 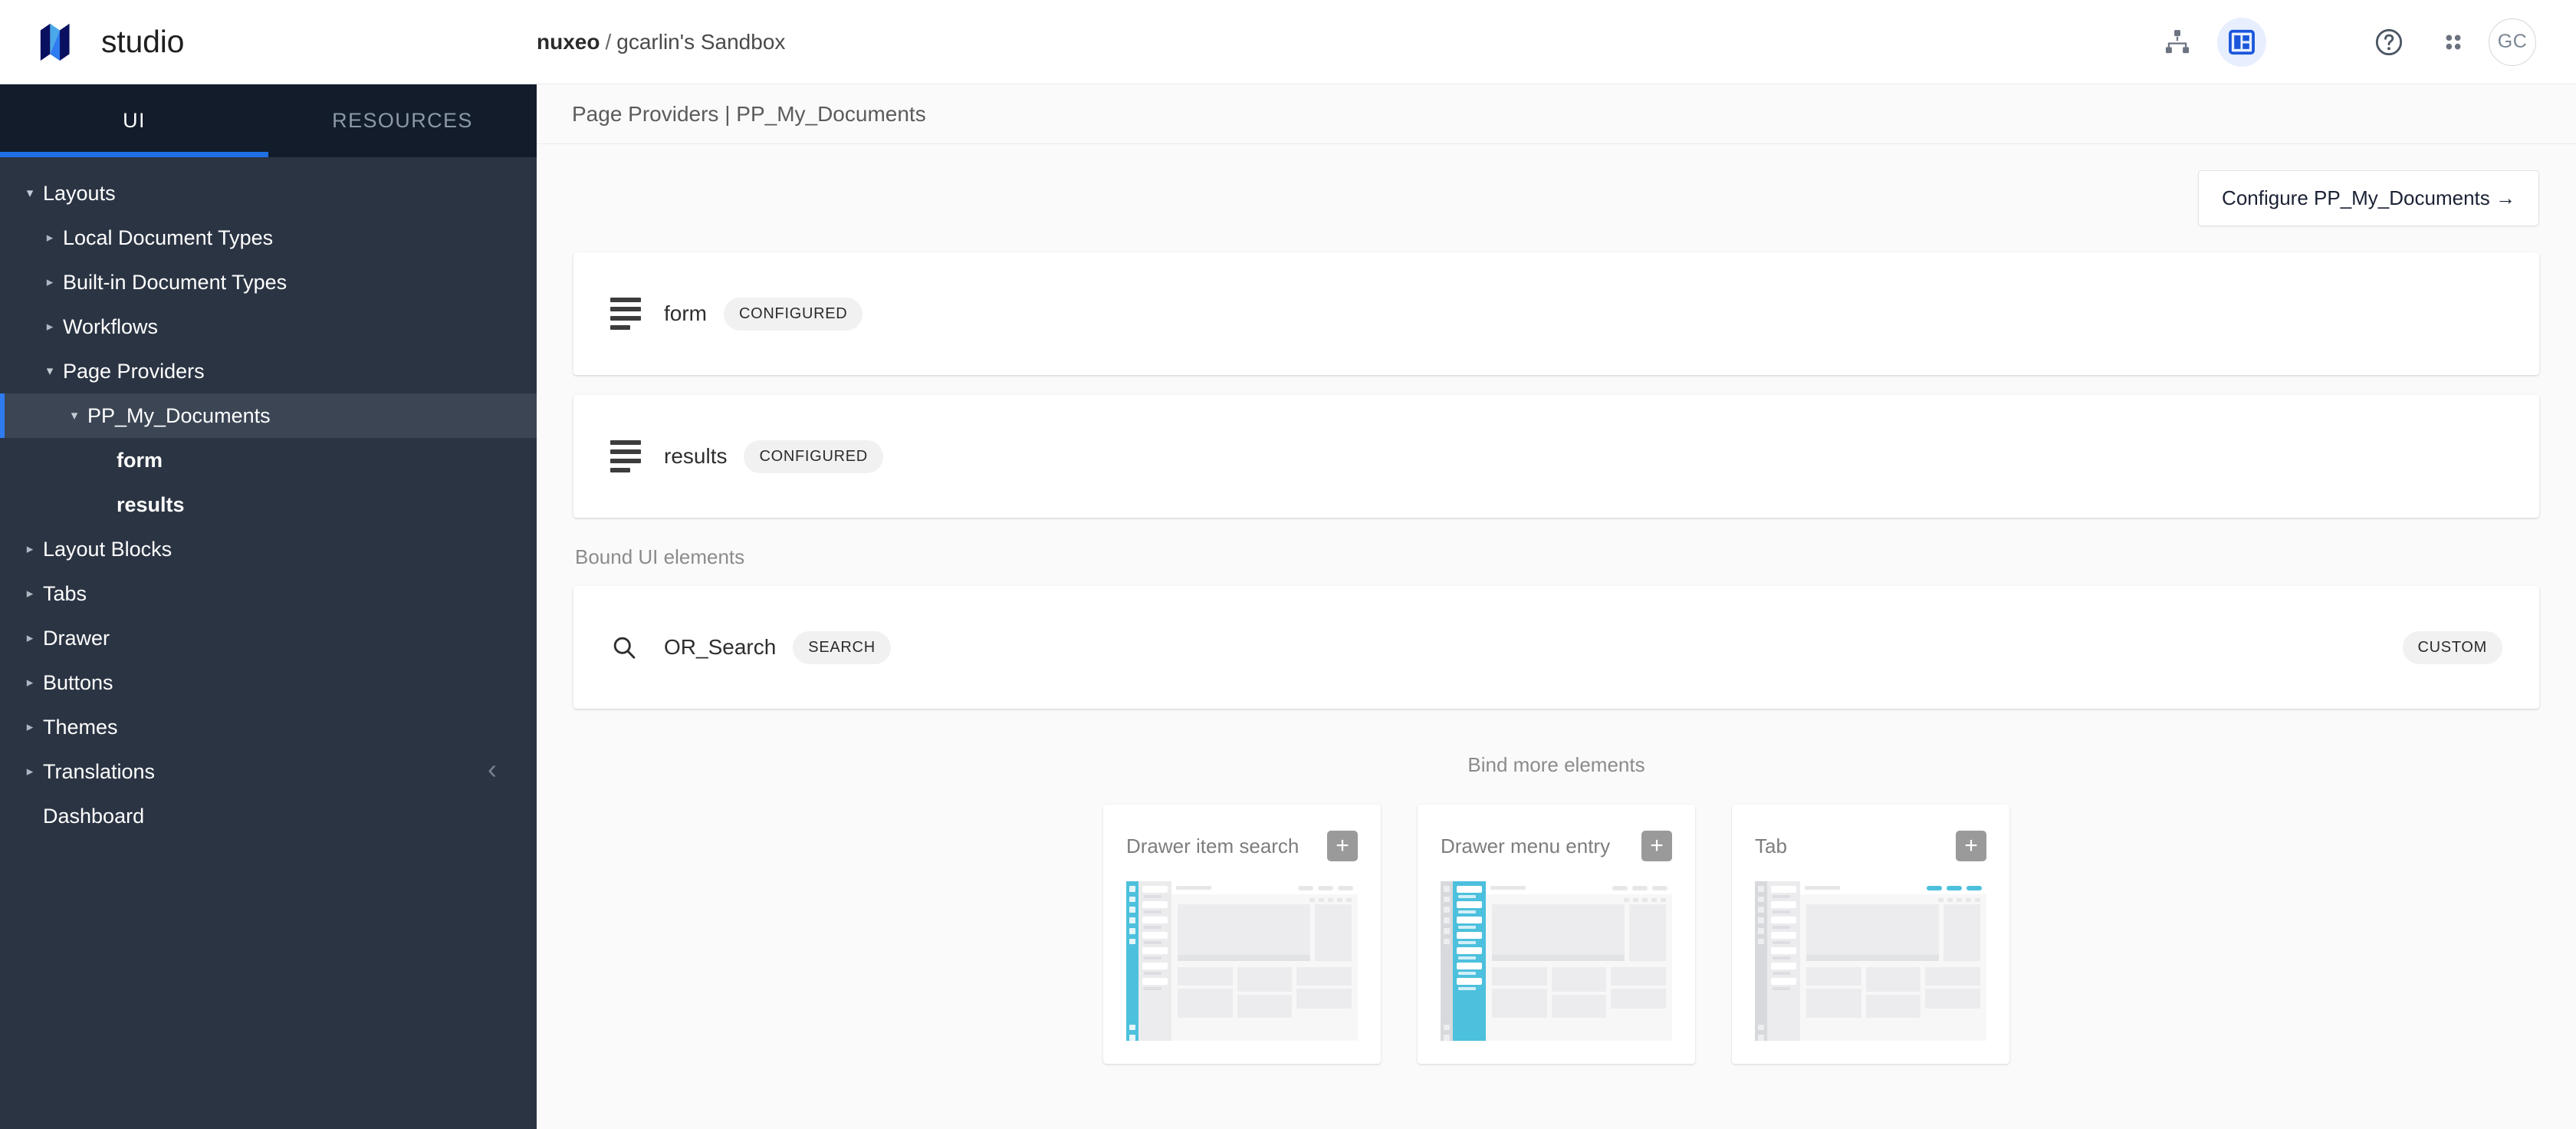 I want to click on avatar: GC, so click(x=2513, y=42).